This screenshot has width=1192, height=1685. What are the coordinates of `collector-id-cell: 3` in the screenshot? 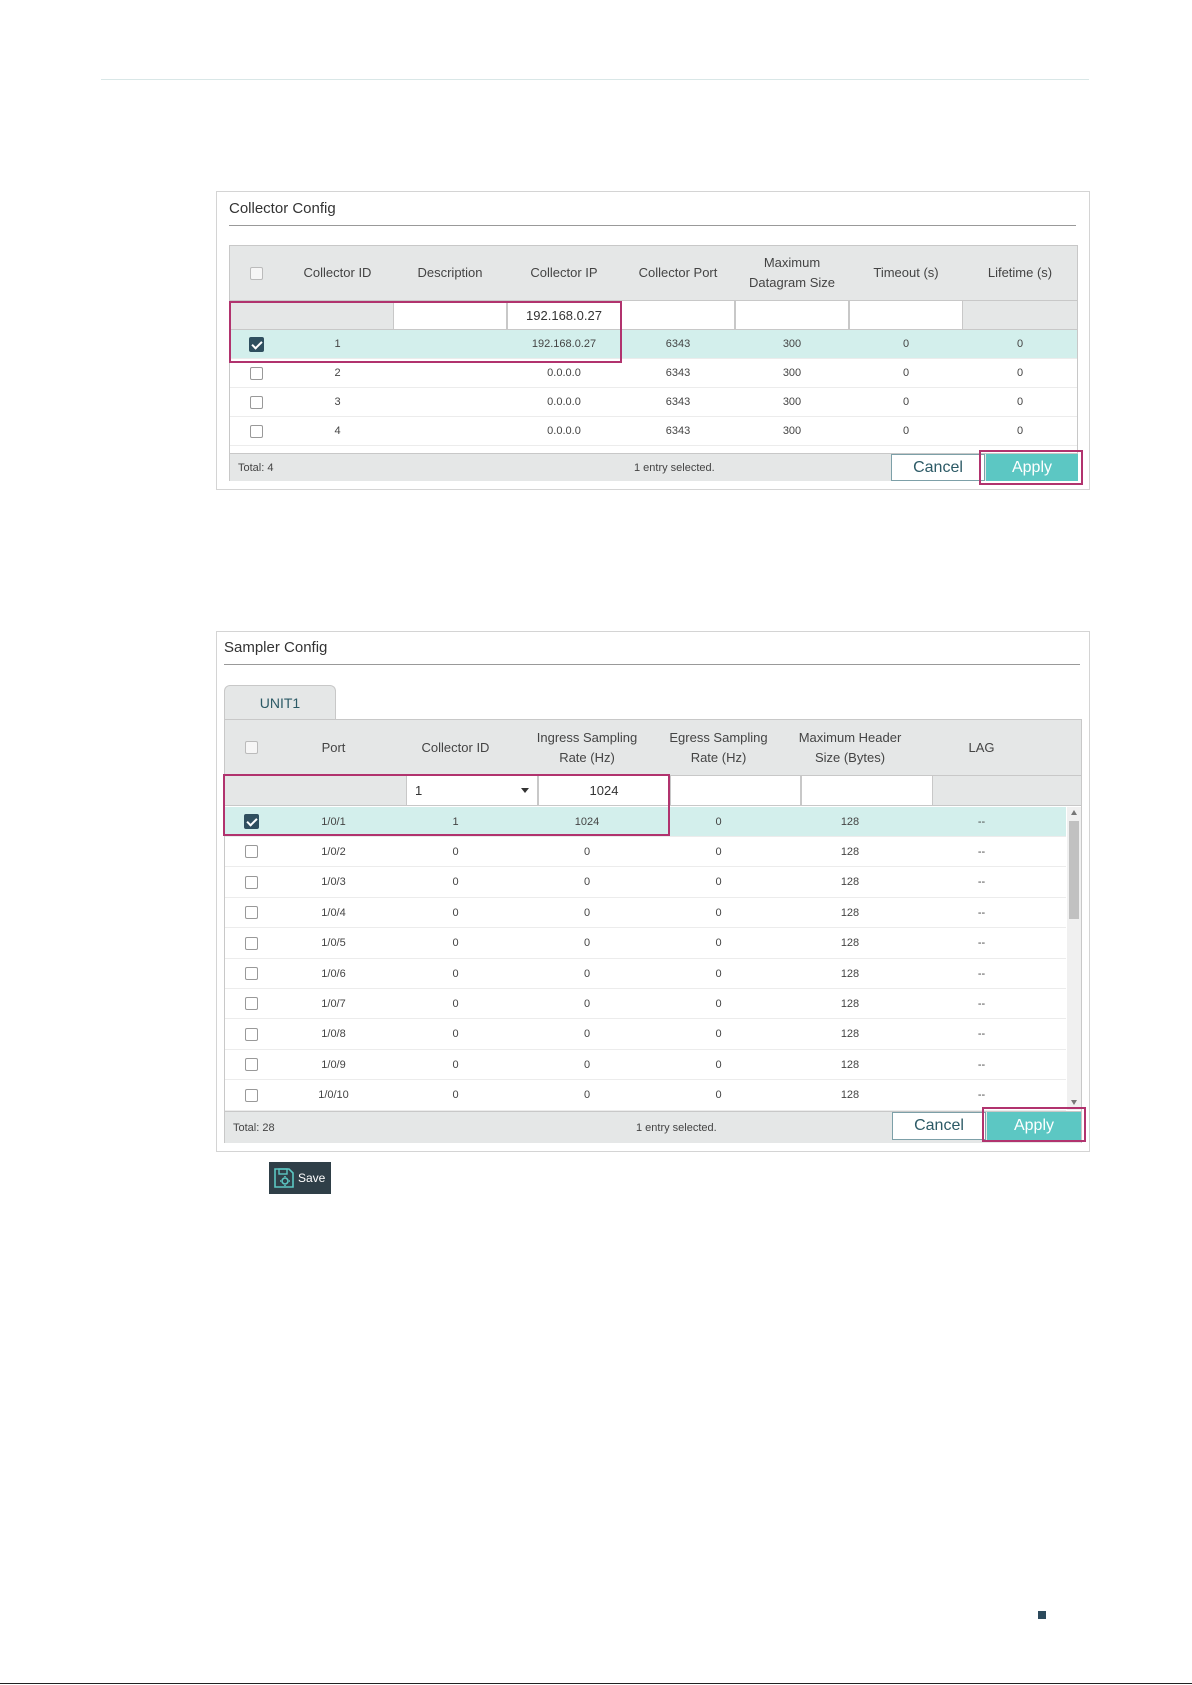 It's located at (337, 402).